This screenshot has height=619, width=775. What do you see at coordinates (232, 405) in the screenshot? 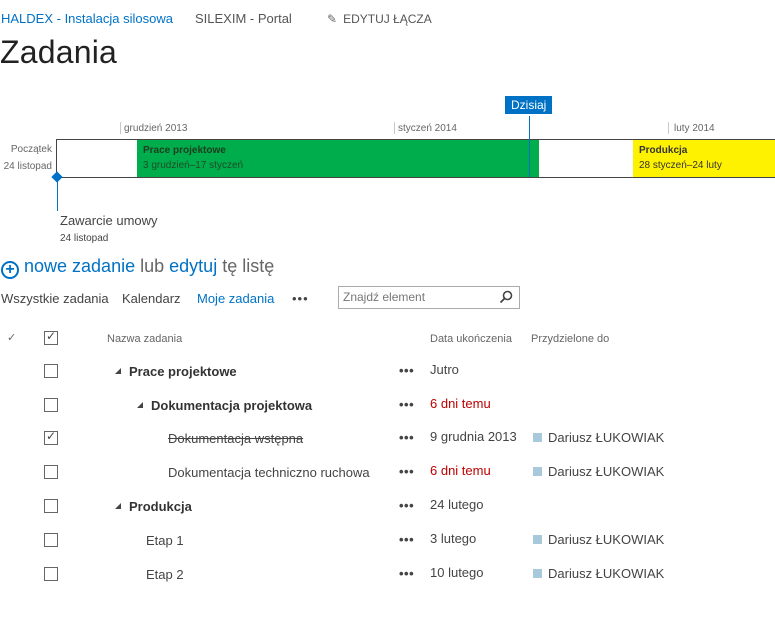
I see `task-name-text: Dokumentacja projektowa` at bounding box center [232, 405].